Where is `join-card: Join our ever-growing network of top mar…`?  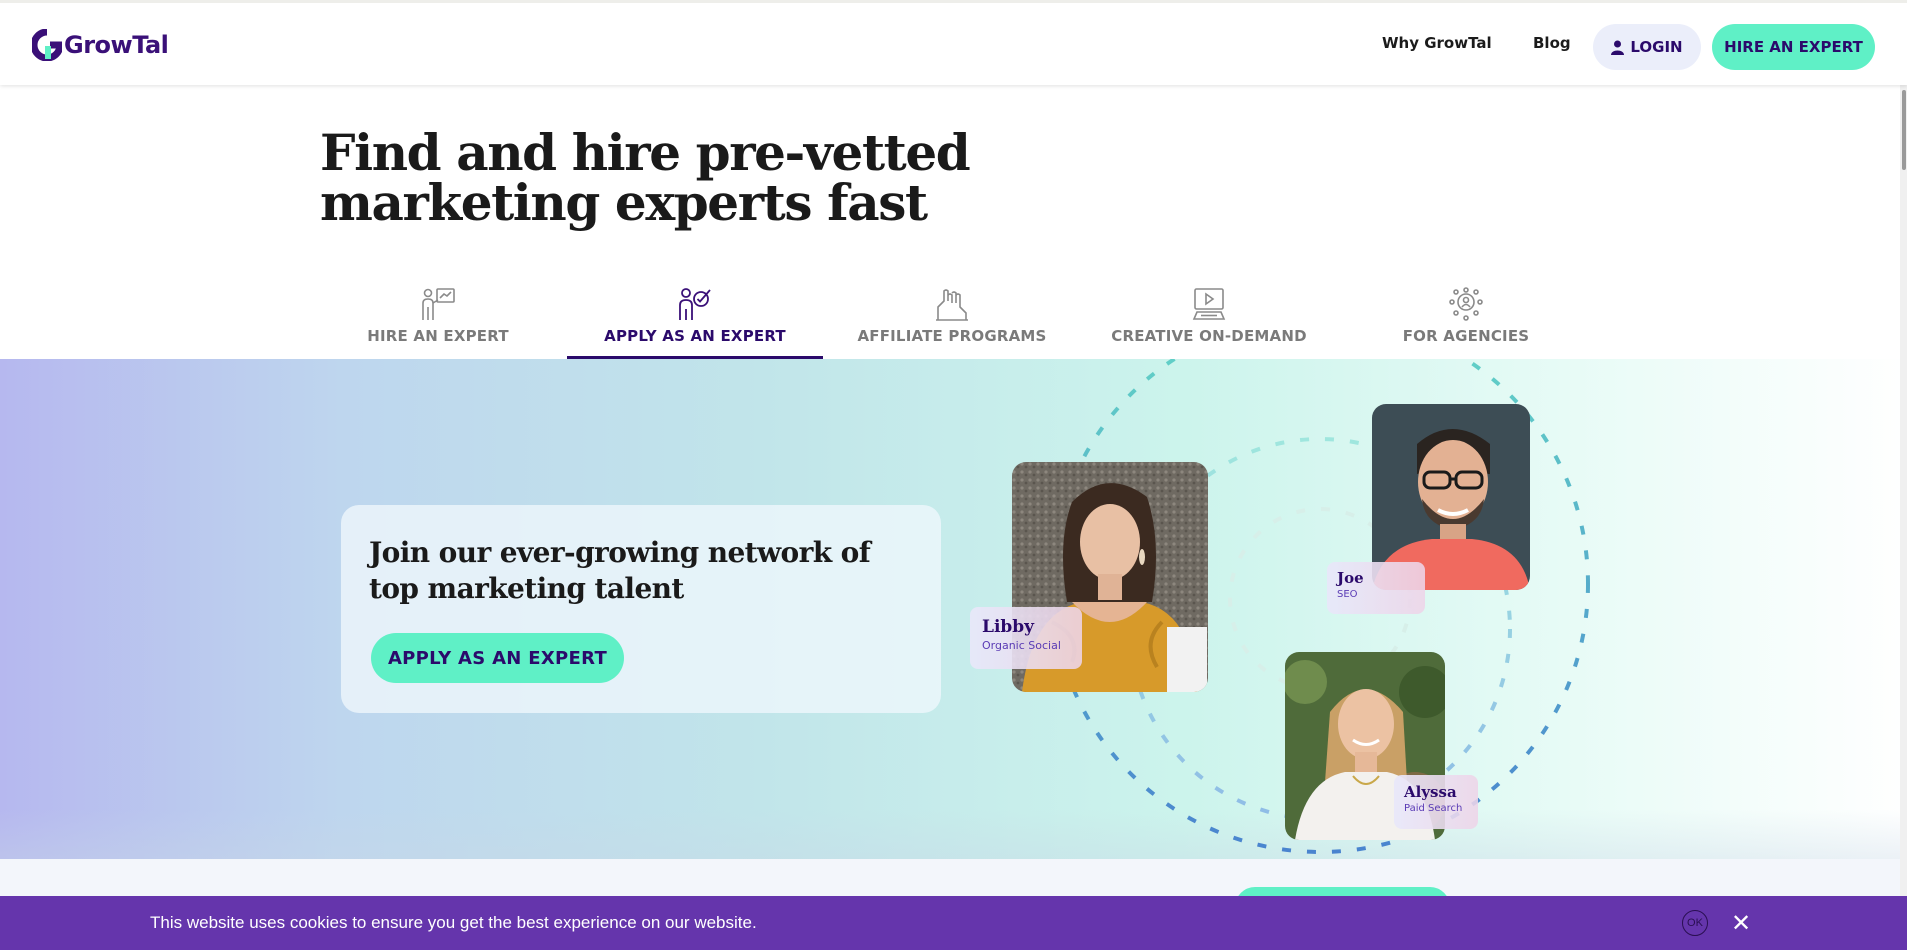 join-card: Join our ever-growing network of top mar… is located at coordinates (641, 609).